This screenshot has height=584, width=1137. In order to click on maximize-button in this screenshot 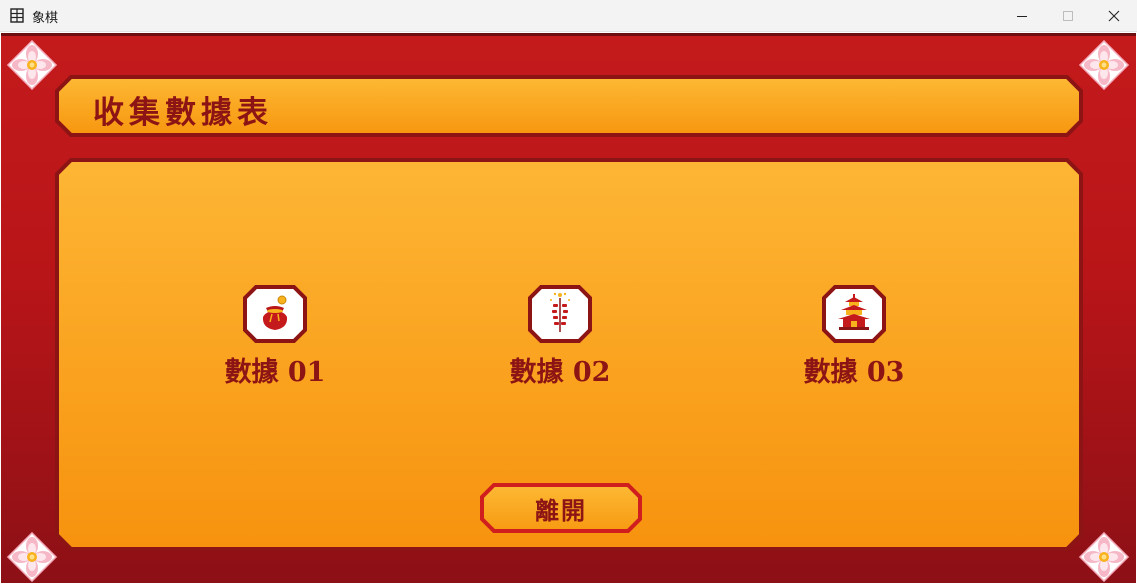, I will do `click(1068, 16)`.